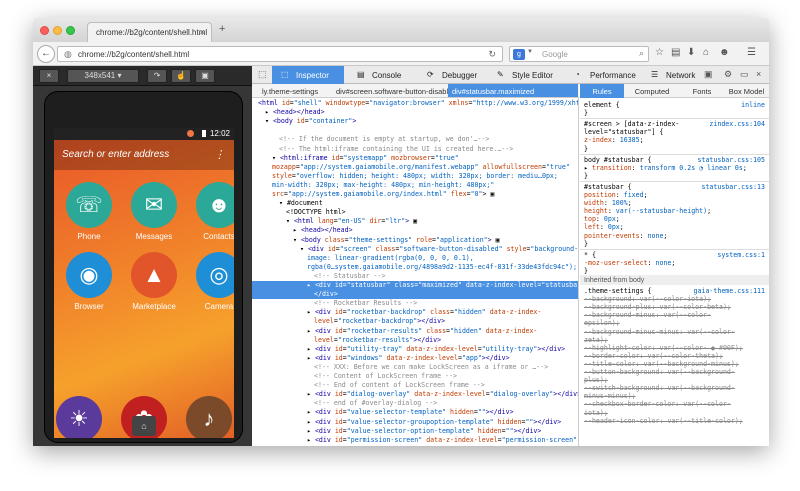 This screenshot has height=491, width=800. I want to click on split-console-icon: ▣, so click(708, 74).